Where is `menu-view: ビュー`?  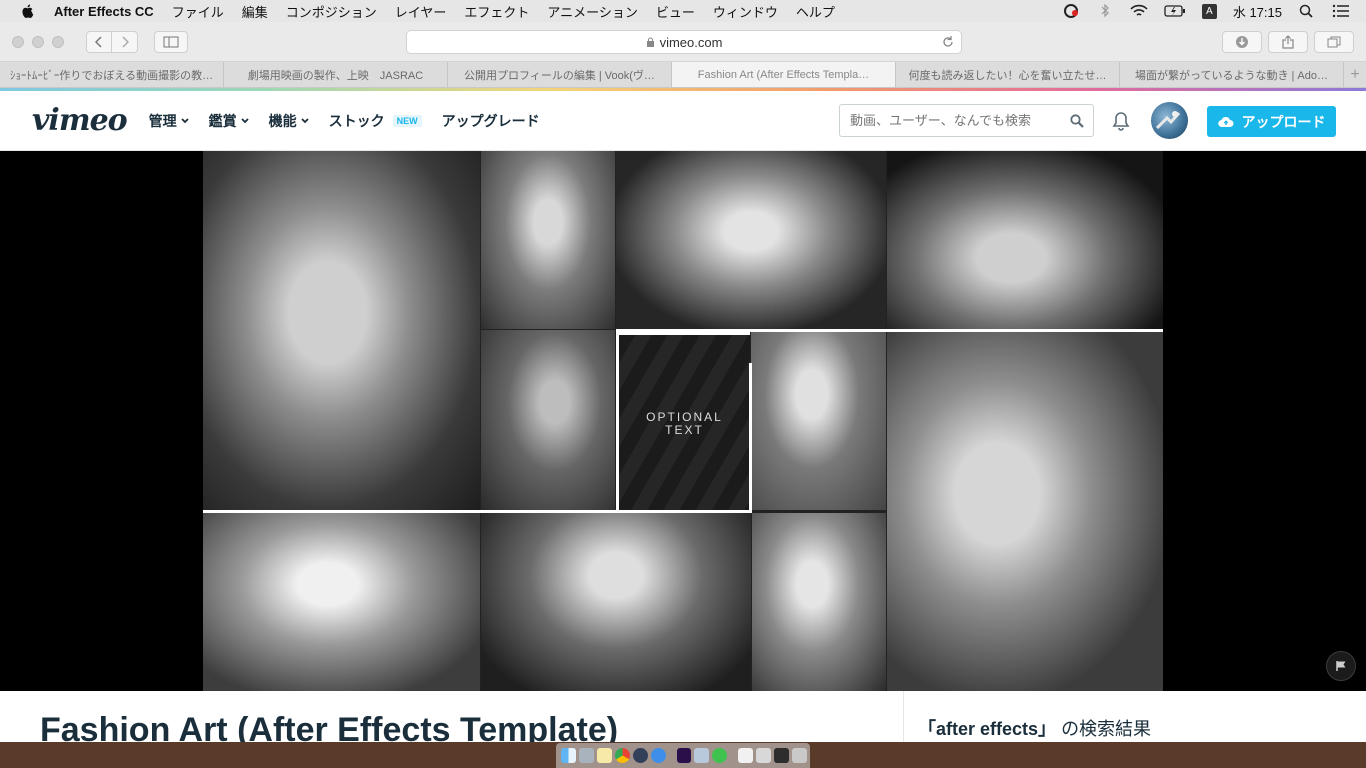
menu-view: ビュー is located at coordinates (675, 11).